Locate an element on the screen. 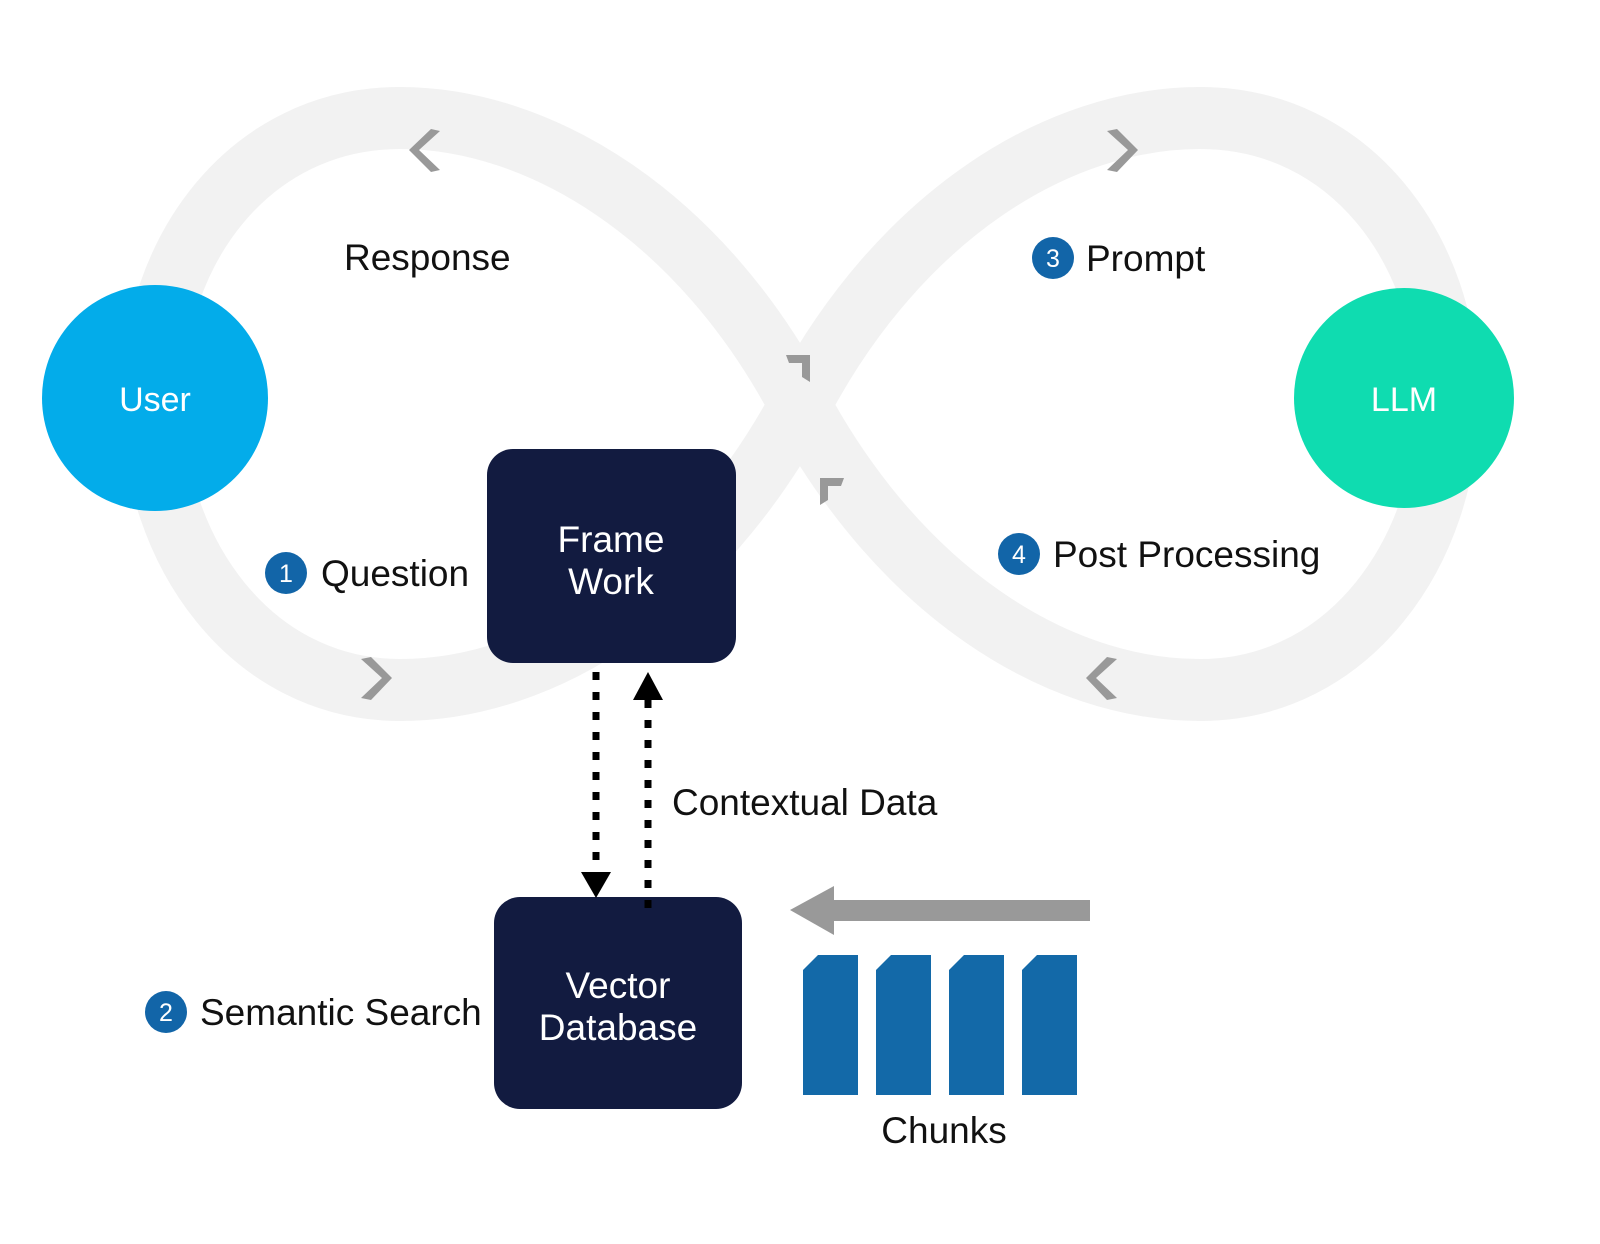  badge-question-number: 1 is located at coordinates (286, 574).